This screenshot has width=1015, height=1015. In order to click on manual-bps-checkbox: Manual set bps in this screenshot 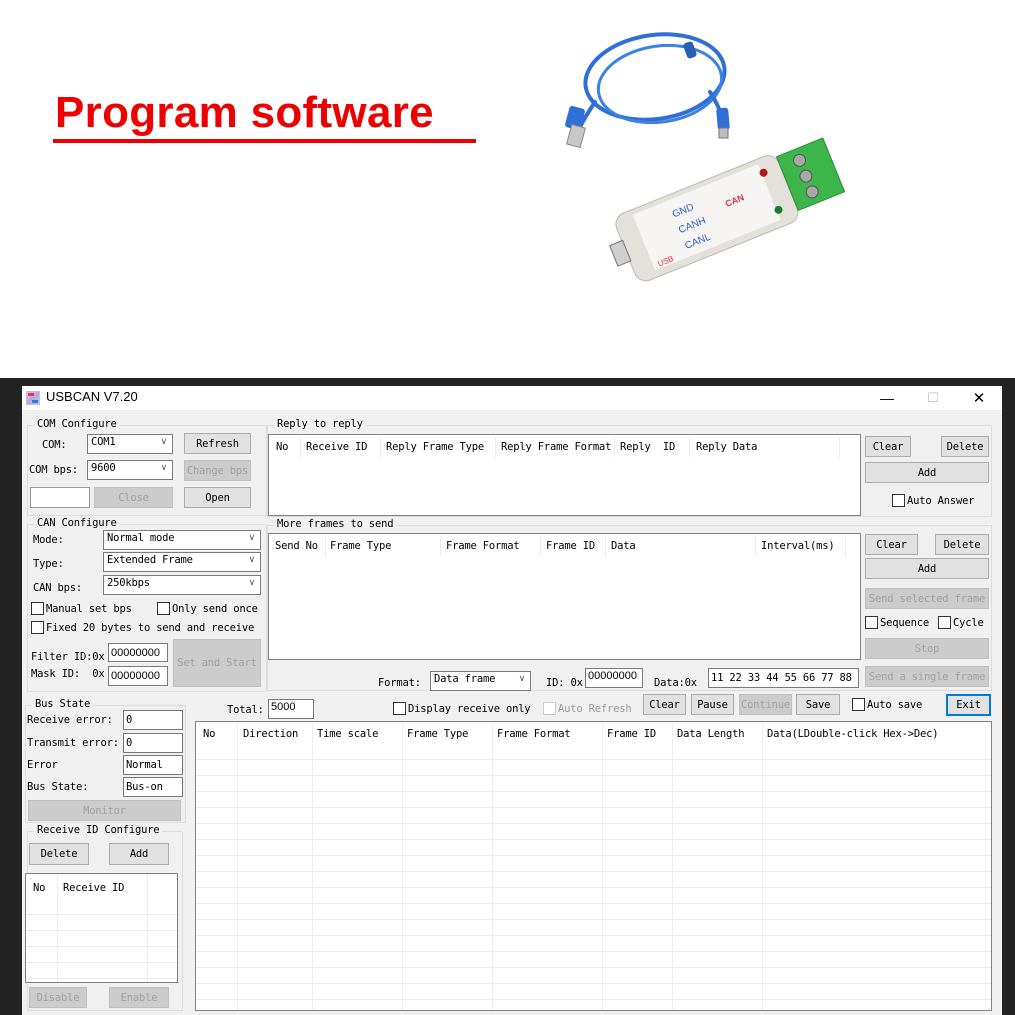, I will do `click(81, 608)`.